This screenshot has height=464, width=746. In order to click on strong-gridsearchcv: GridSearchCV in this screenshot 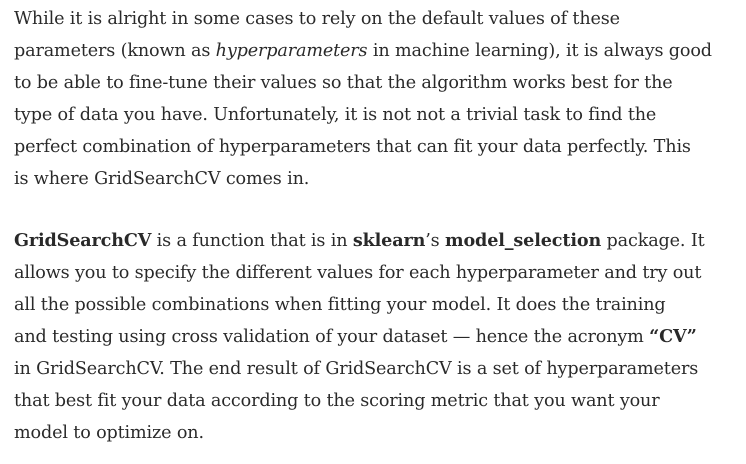, I will do `click(83, 240)`.